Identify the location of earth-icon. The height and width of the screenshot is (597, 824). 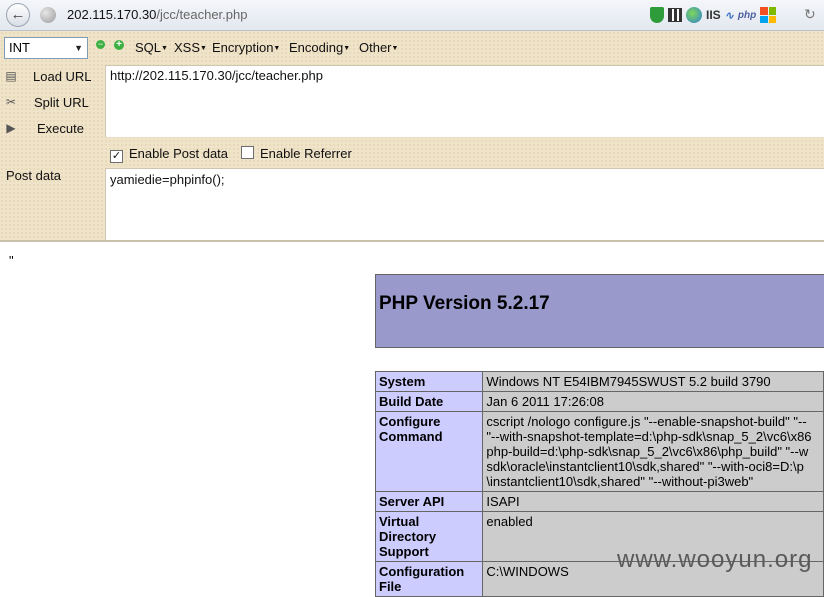
(694, 15).